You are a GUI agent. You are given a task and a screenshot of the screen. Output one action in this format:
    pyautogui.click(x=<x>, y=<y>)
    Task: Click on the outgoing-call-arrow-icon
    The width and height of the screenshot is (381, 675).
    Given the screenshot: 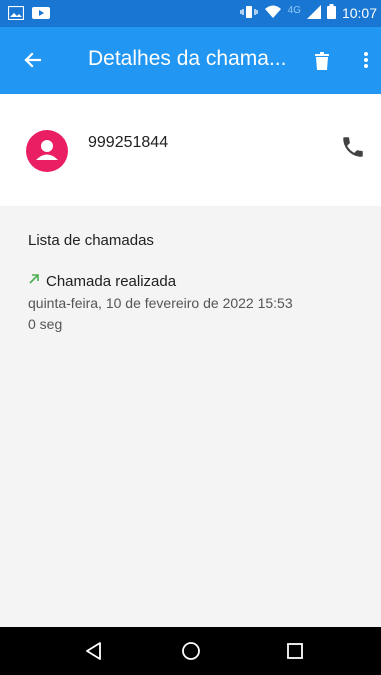 What is the action you would take?
    pyautogui.click(x=34, y=281)
    